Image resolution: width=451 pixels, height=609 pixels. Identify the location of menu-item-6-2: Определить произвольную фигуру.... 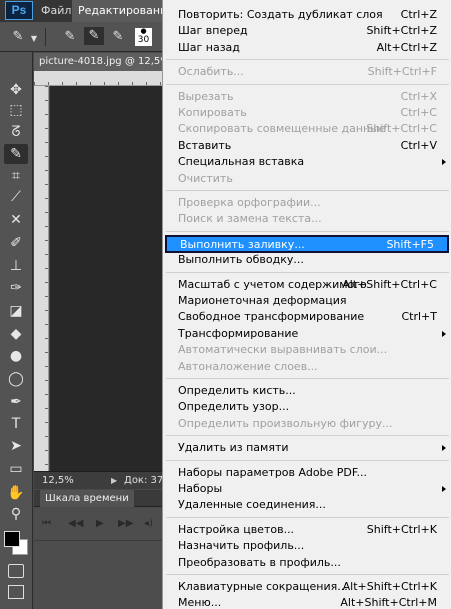
(307, 424).